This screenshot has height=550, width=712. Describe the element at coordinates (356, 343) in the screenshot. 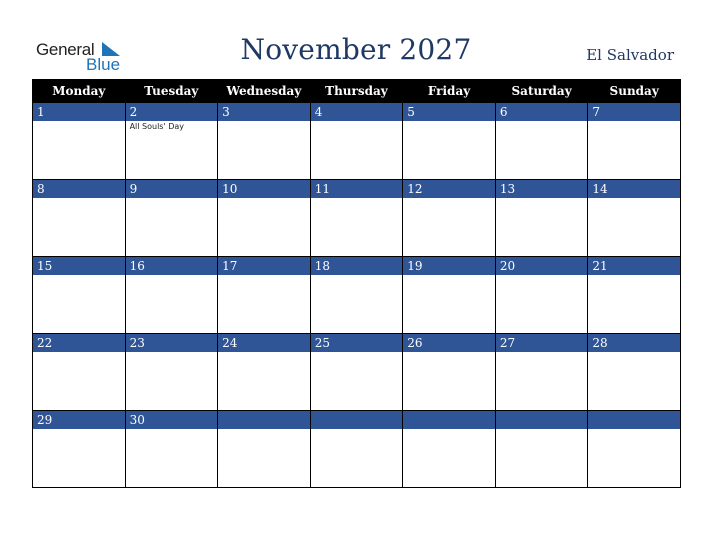

I see `day-number: 25` at that location.